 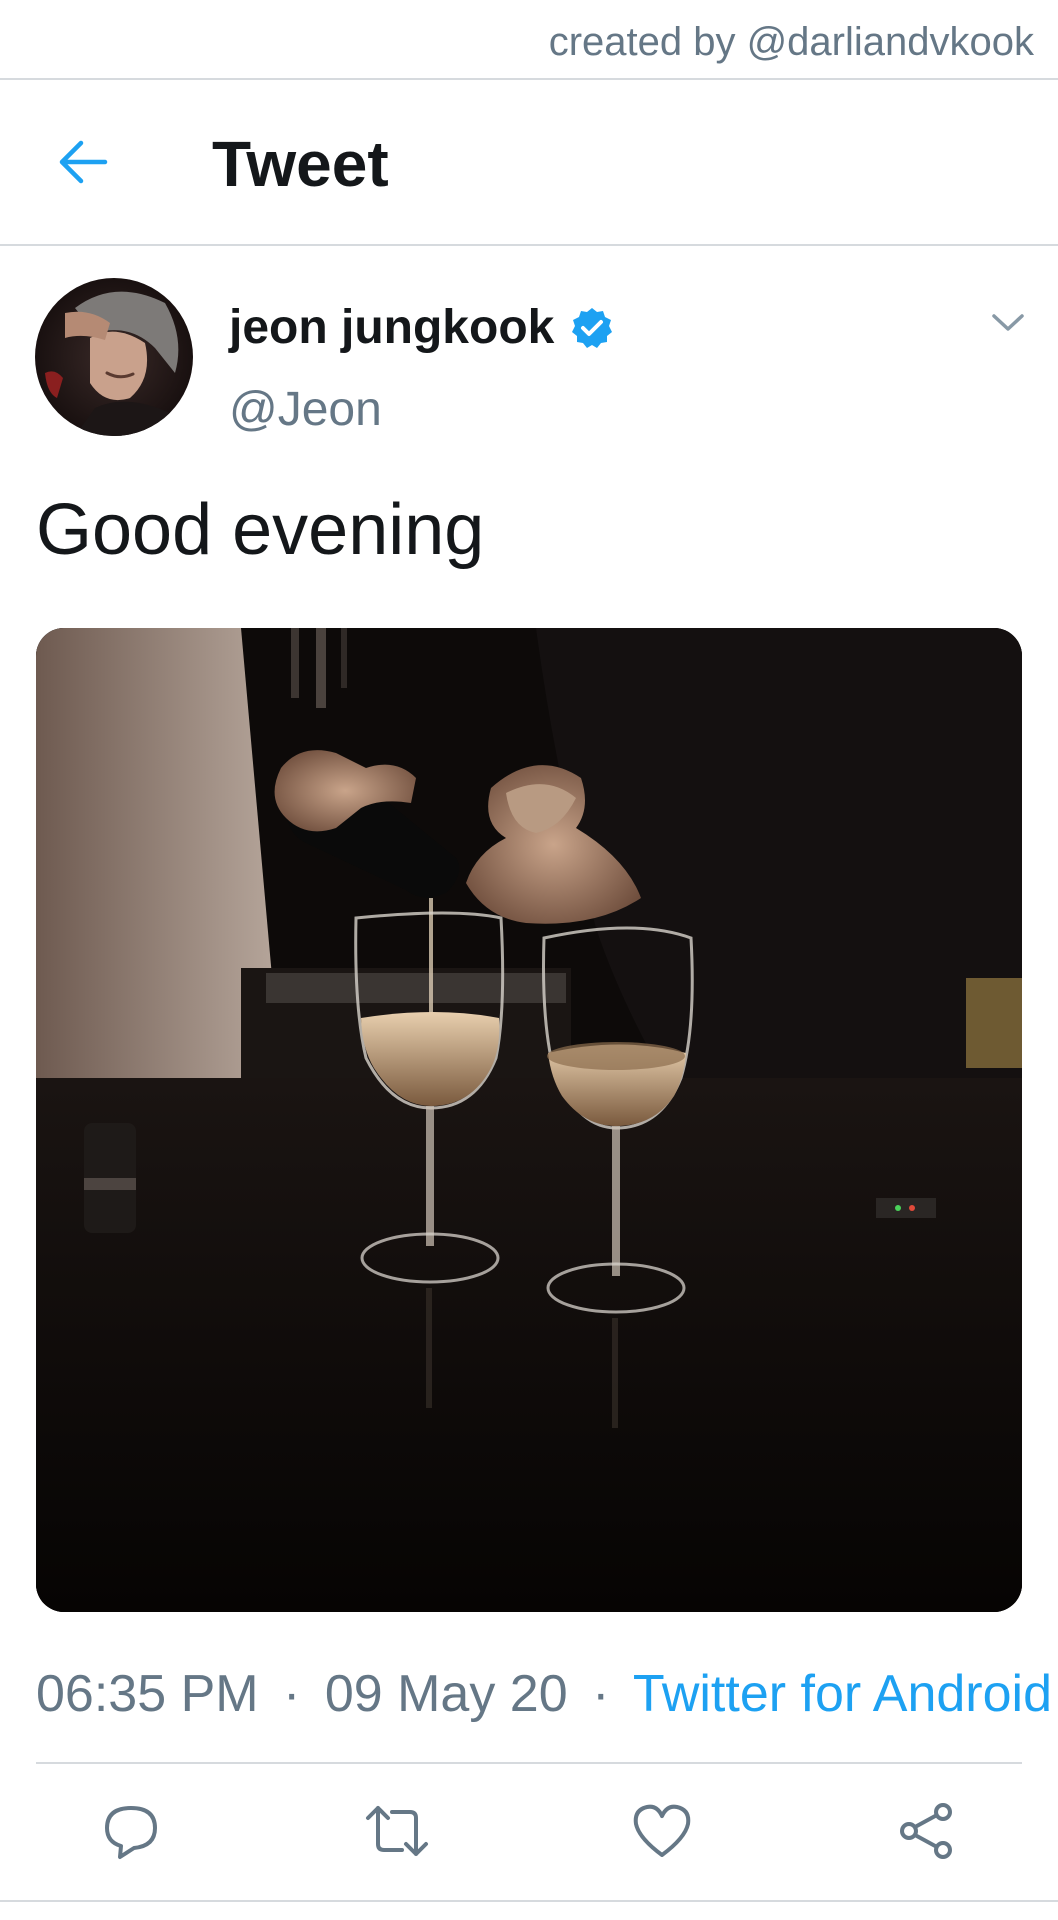 I want to click on tweet-date: 09 May 20, so click(x=446, y=1694).